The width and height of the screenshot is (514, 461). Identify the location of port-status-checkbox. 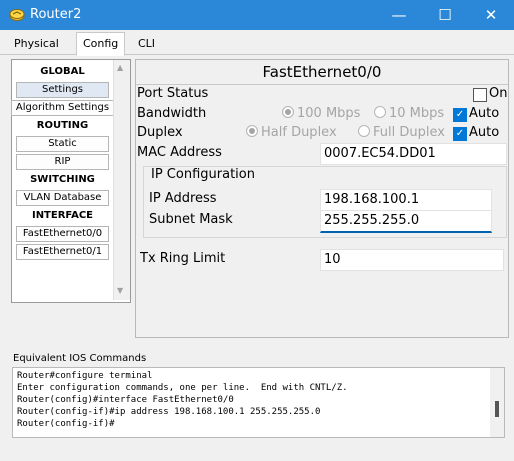
(480, 95).